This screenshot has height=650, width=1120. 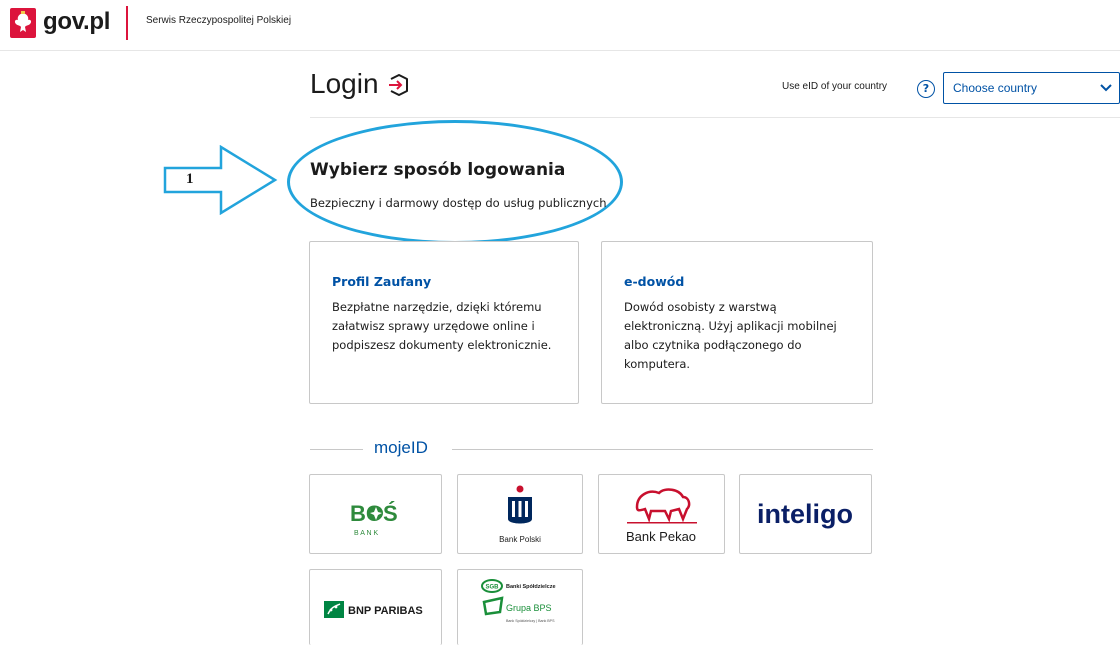 What do you see at coordinates (520, 539) in the screenshot?
I see `pko-bank-name: Bank Polski` at bounding box center [520, 539].